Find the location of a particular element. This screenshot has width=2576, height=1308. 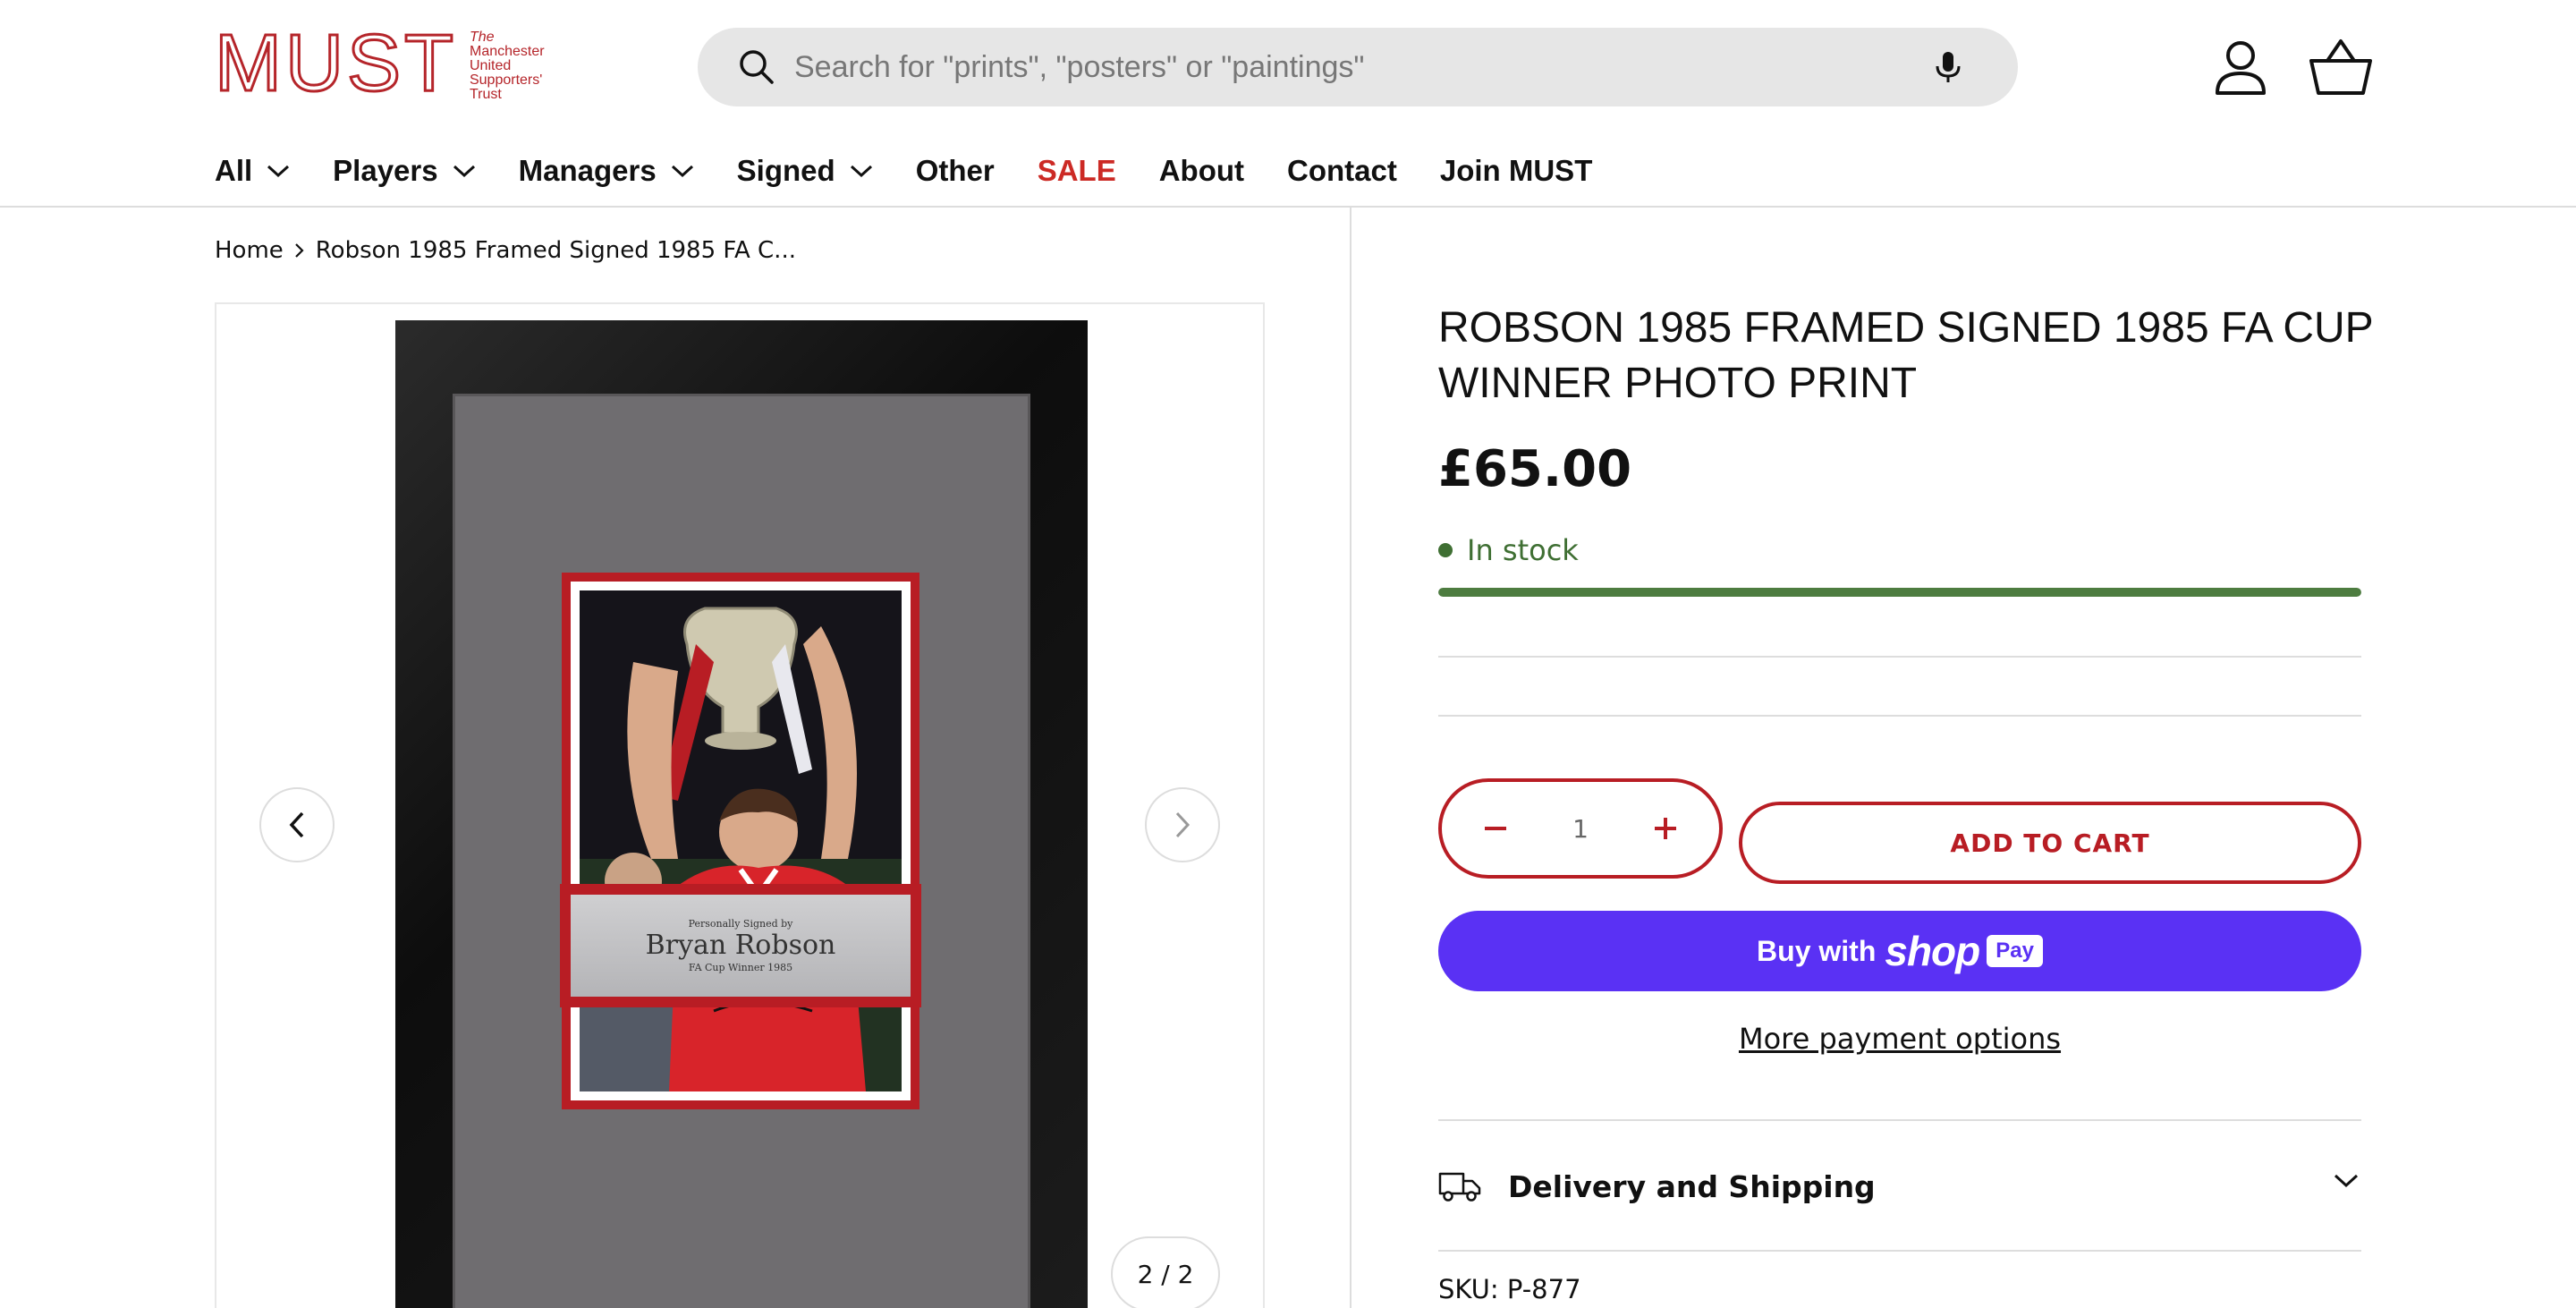

nav-item-managers: Managers is located at coordinates (606, 171).